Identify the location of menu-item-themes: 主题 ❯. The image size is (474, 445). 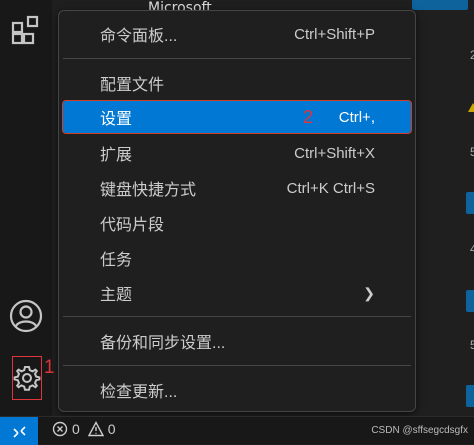
(237, 293).